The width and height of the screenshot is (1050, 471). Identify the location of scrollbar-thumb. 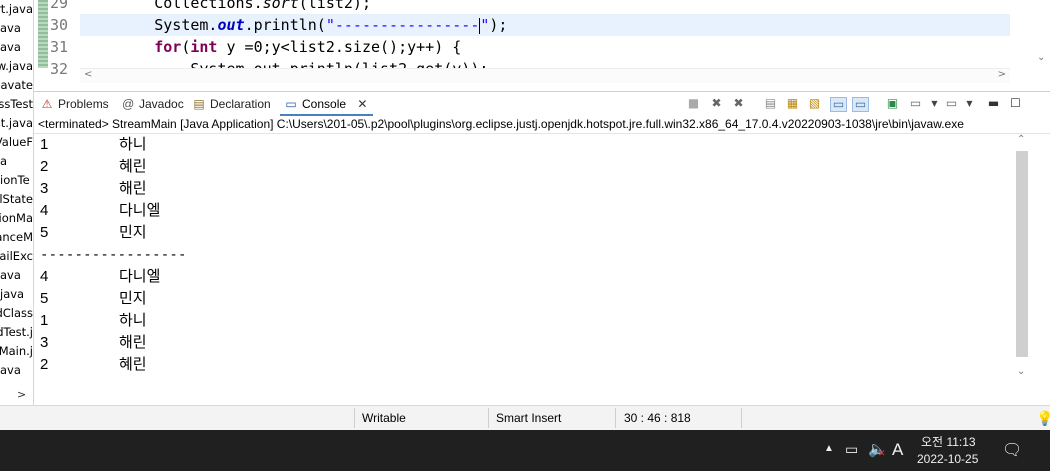
(1022, 254).